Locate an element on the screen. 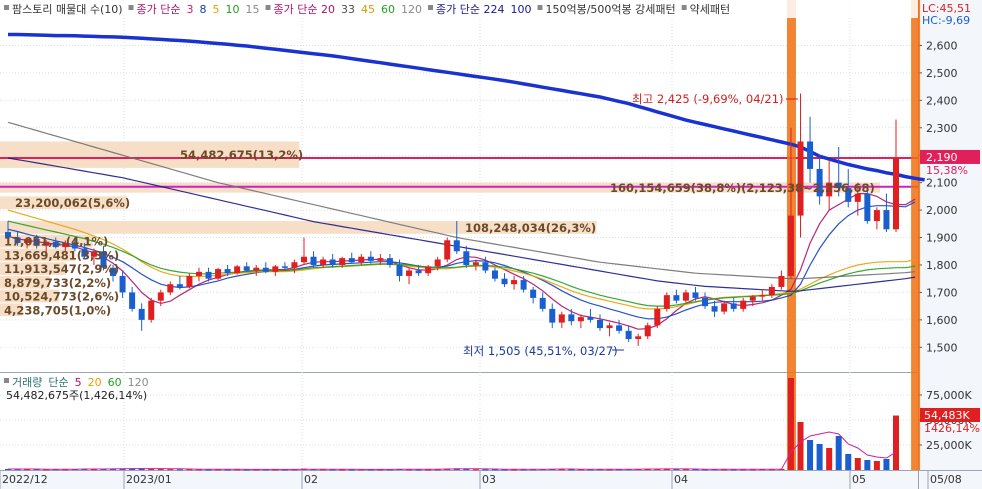 Image resolution: width=982 pixels, height=489 pixels. legend-item: 3 is located at coordinates (190, 9).